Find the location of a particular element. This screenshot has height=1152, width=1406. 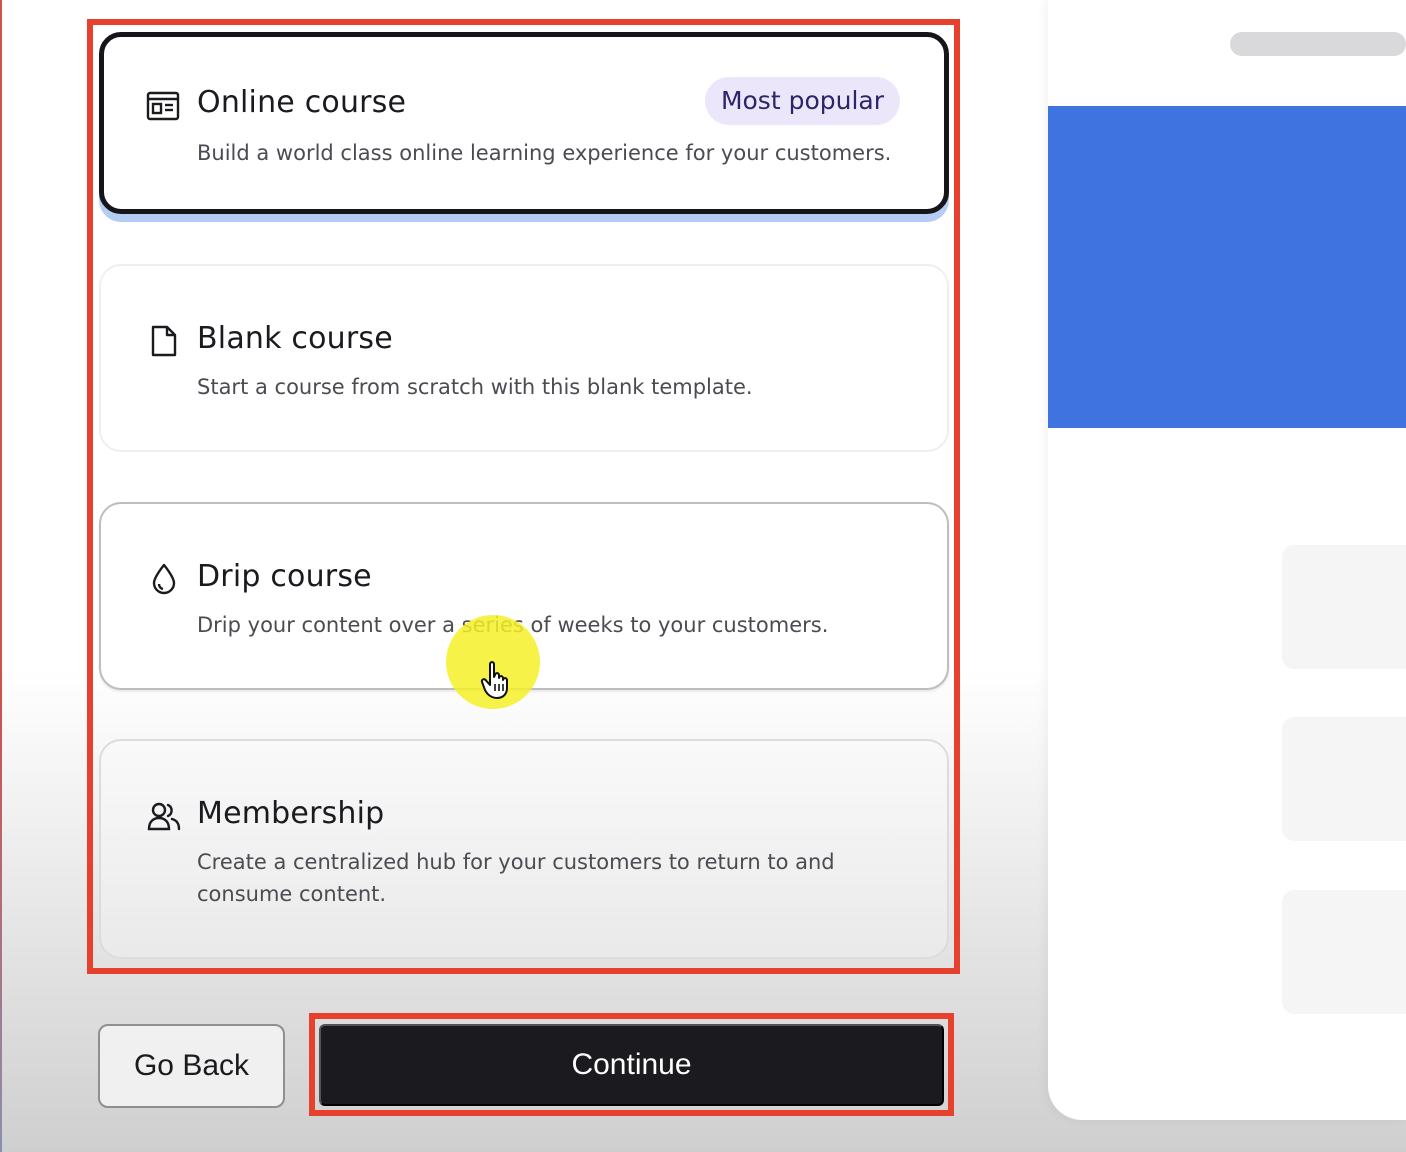

preview-placeholder-pill is located at coordinates (1318, 44).